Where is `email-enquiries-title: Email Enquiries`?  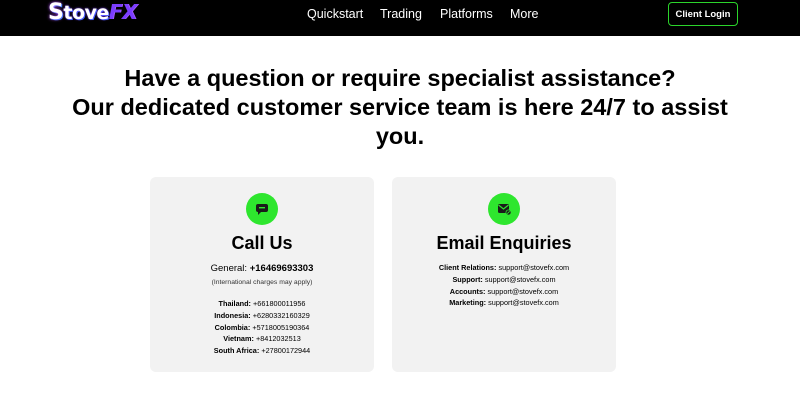 email-enquiries-title: Email Enquiries is located at coordinates (504, 243).